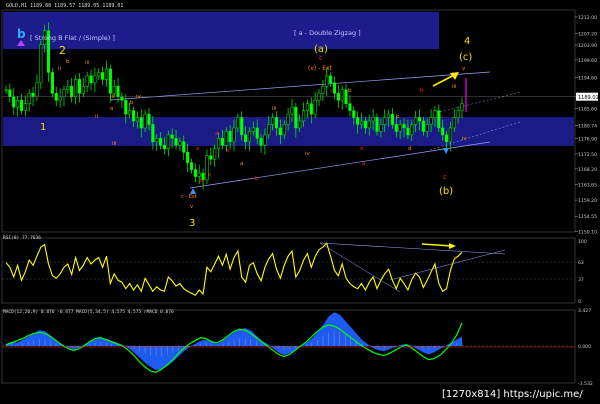  Describe the element at coordinates (210, 175) in the screenshot. I see `sub-wave-label: x` at that location.